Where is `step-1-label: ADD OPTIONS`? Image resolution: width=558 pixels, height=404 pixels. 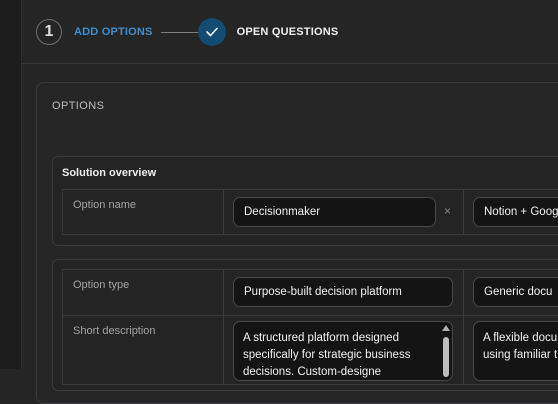
step-1-label: ADD OPTIONS is located at coordinates (113, 32).